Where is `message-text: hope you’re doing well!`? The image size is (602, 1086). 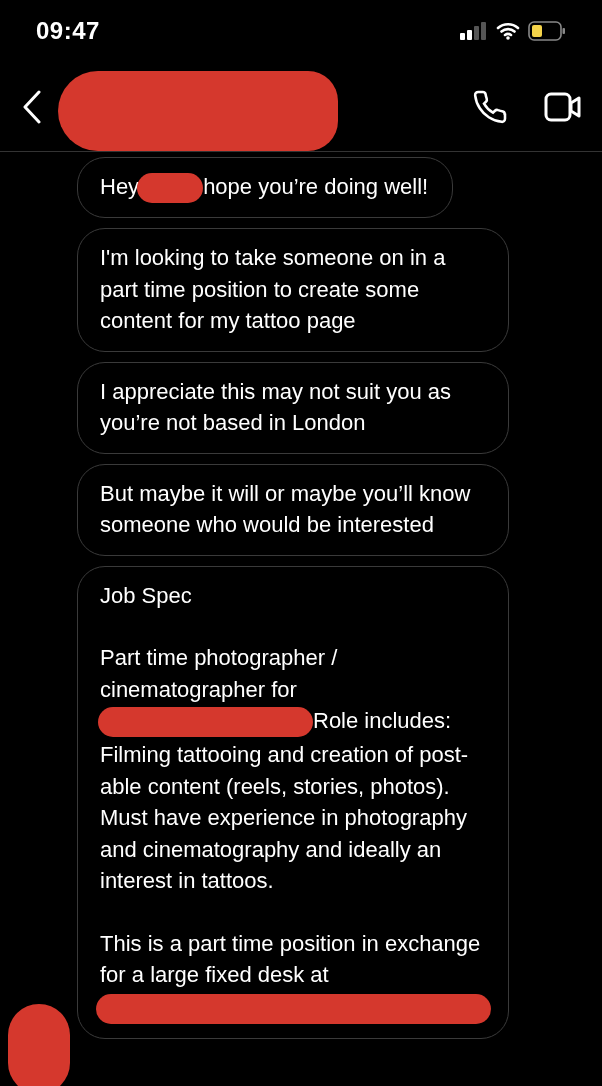
message-text: hope you’re doing well! is located at coordinates (316, 186).